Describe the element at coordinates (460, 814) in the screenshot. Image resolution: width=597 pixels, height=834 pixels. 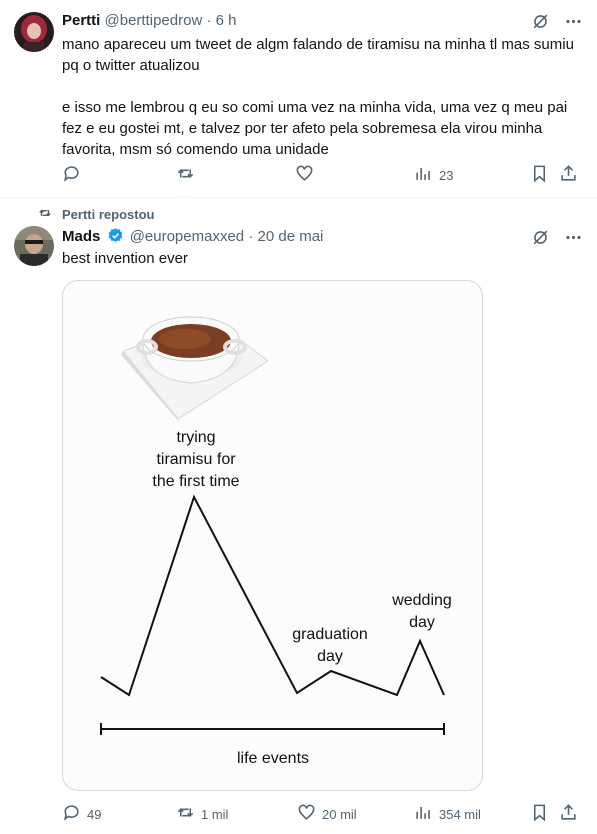
I see `views-count: 354 mil` at that location.